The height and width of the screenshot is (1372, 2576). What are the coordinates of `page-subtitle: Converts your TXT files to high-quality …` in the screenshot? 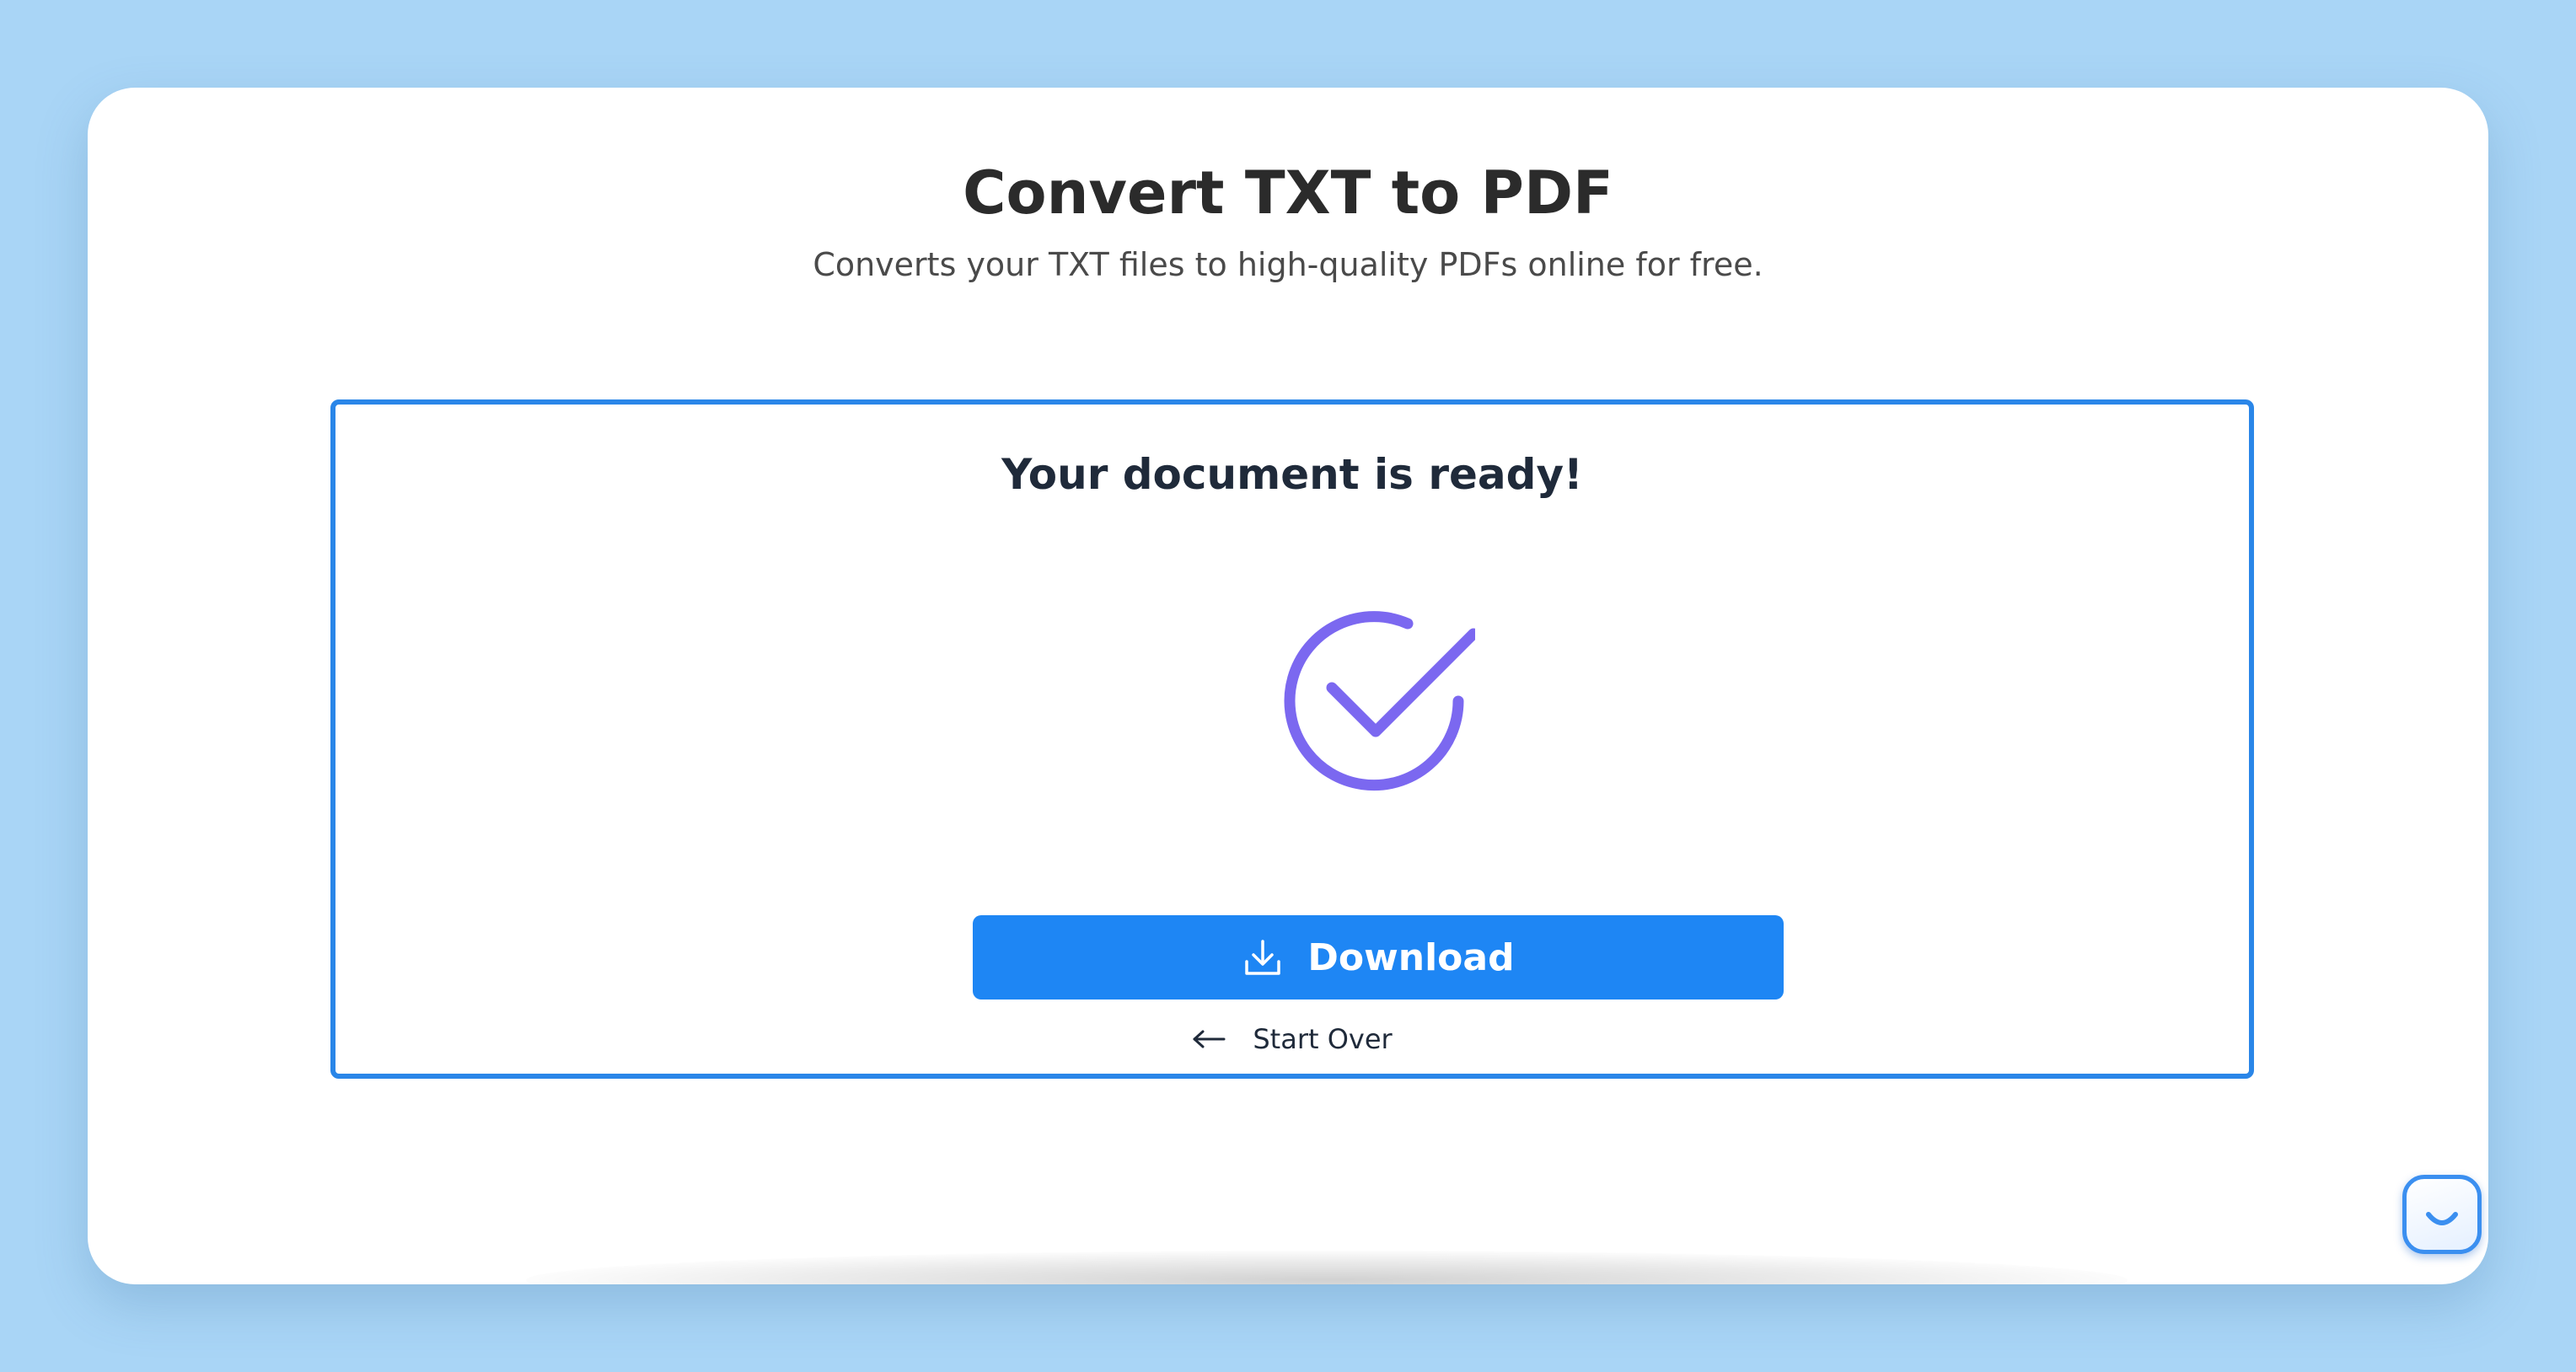 It's located at (1288, 264).